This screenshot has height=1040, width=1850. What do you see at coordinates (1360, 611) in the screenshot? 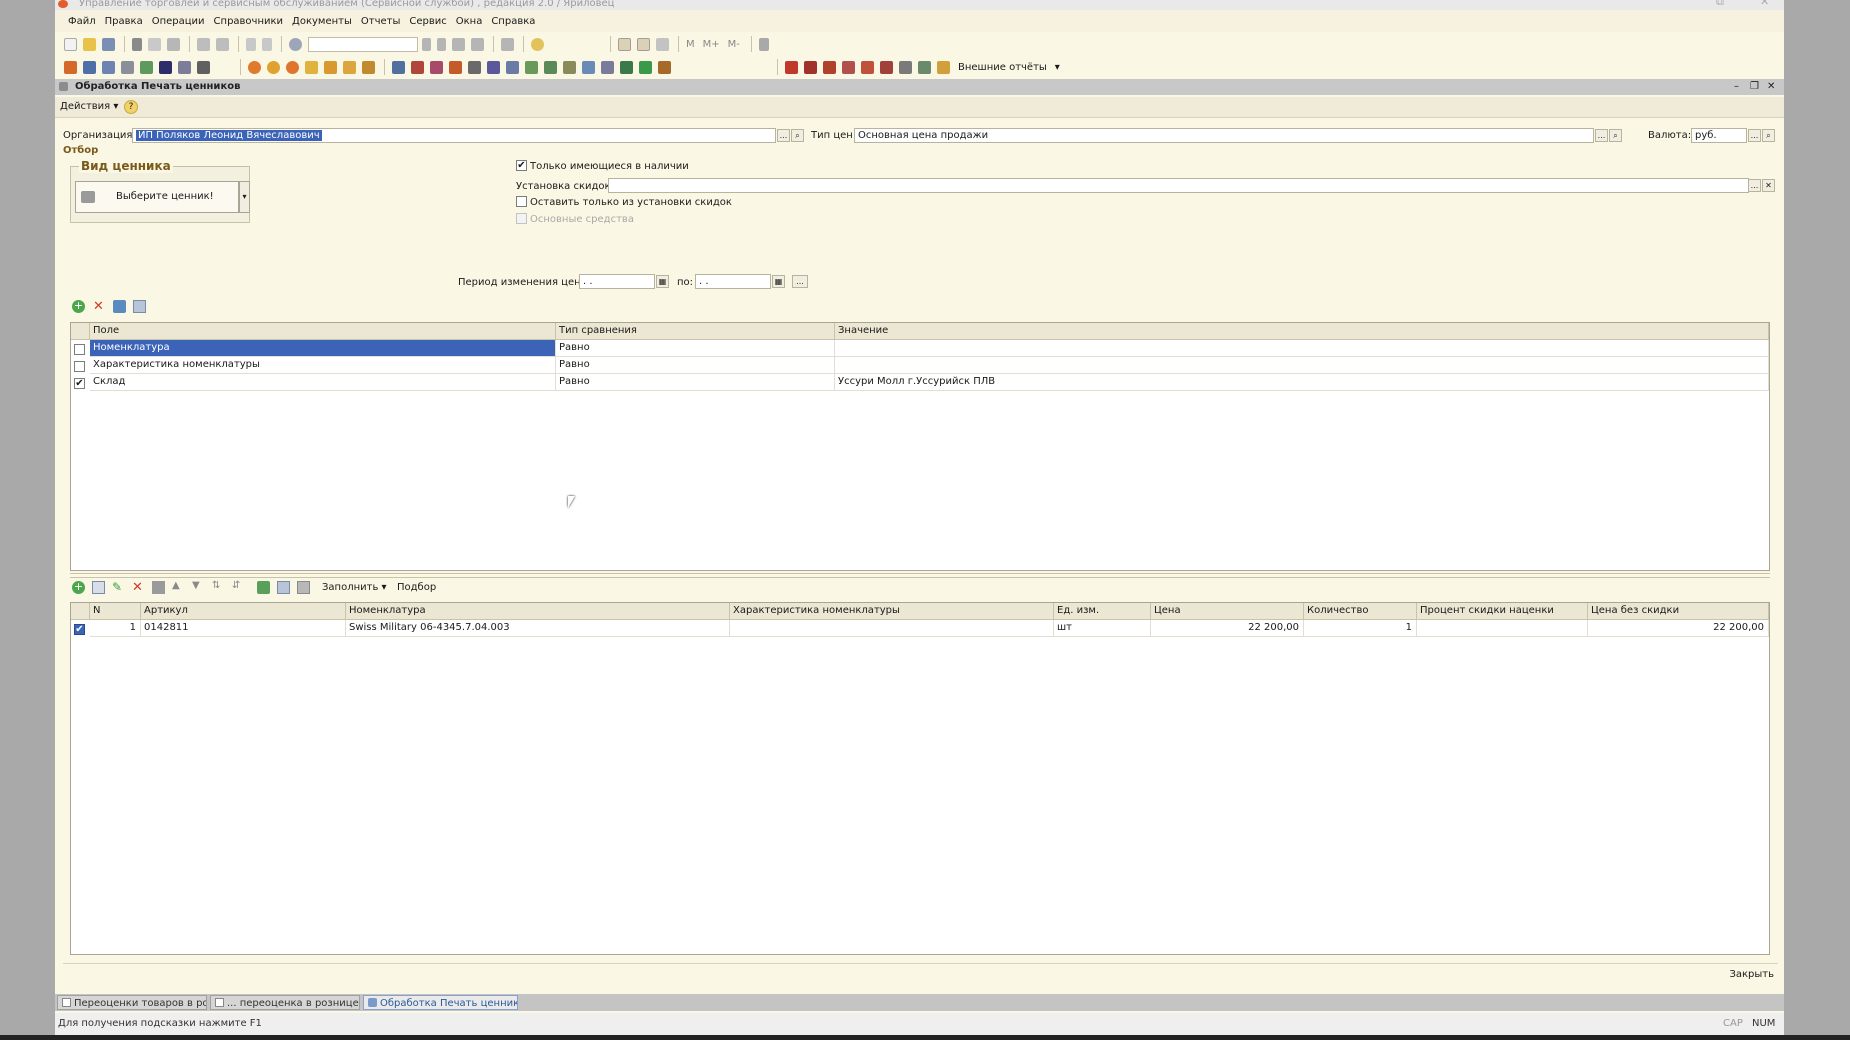
I see `items-col-qty: Количество` at bounding box center [1360, 611].